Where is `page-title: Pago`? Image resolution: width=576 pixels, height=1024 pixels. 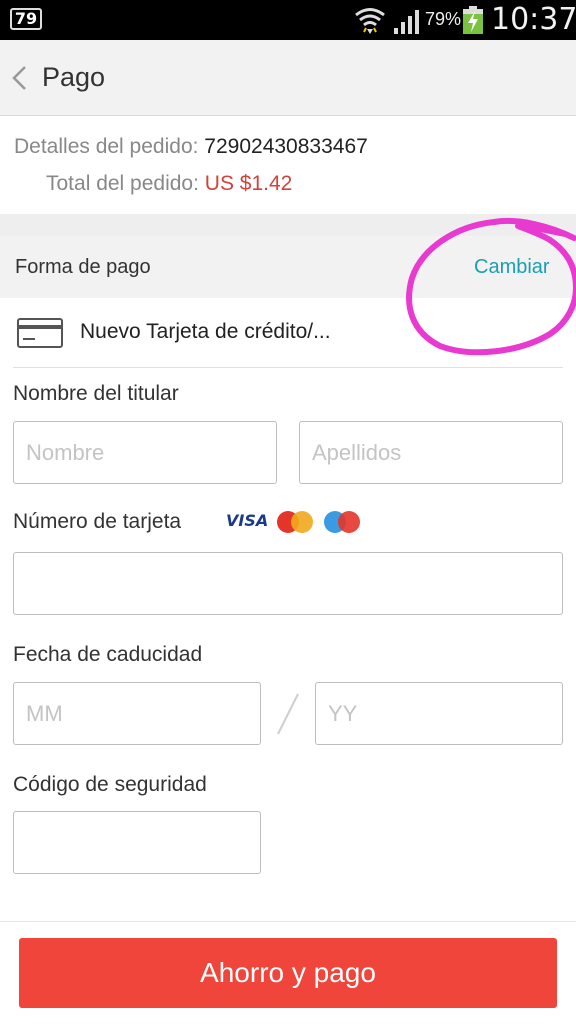 page-title: Pago is located at coordinates (74, 77).